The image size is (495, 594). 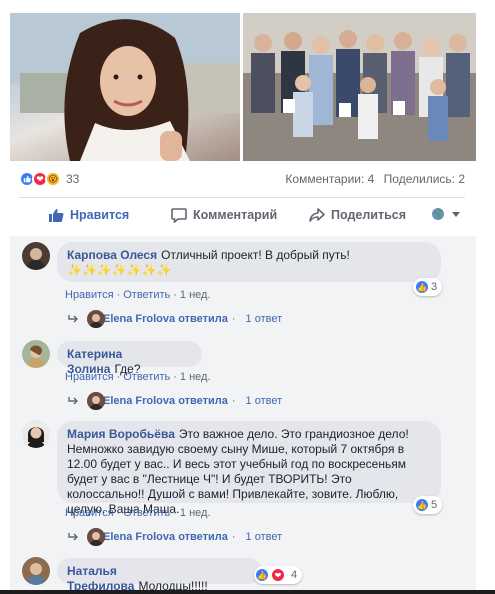 What do you see at coordinates (179, 215) in the screenshot?
I see `comment-bubble-icon` at bounding box center [179, 215].